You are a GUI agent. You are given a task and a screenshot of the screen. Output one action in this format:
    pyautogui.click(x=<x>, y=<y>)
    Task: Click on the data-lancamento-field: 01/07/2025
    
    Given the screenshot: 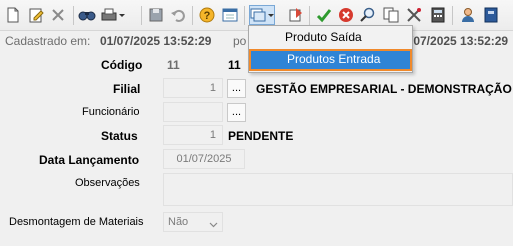 What is the action you would take?
    pyautogui.click(x=204, y=159)
    